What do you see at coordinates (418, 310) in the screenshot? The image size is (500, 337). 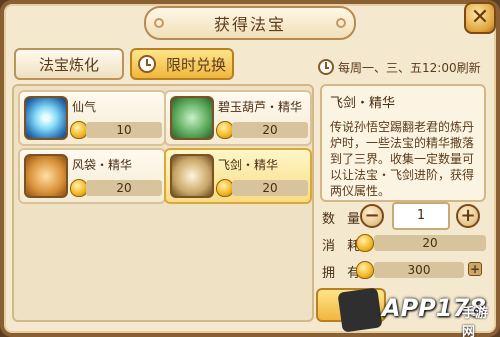 I see `site-watermark: APP178 手游网` at bounding box center [418, 310].